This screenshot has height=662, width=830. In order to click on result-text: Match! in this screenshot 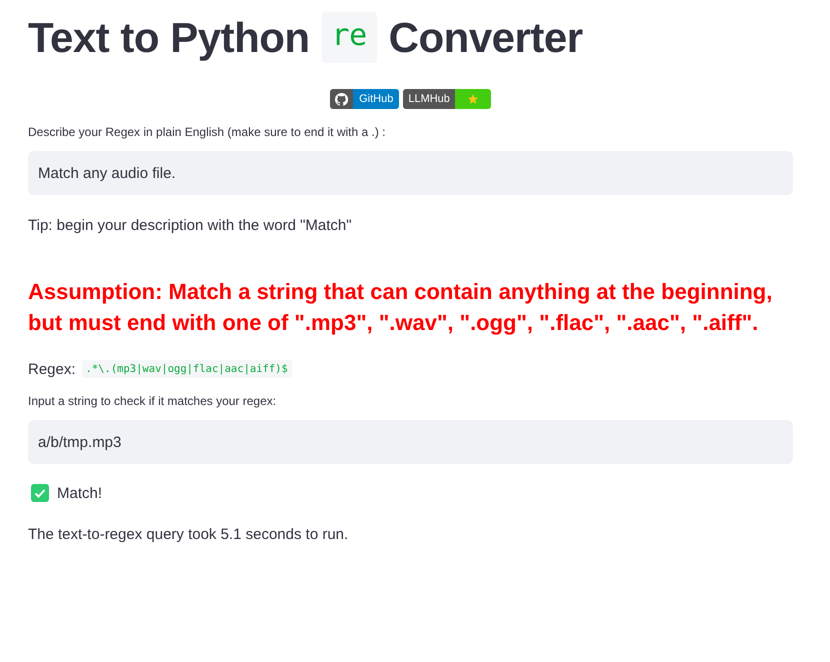, I will do `click(79, 493)`.